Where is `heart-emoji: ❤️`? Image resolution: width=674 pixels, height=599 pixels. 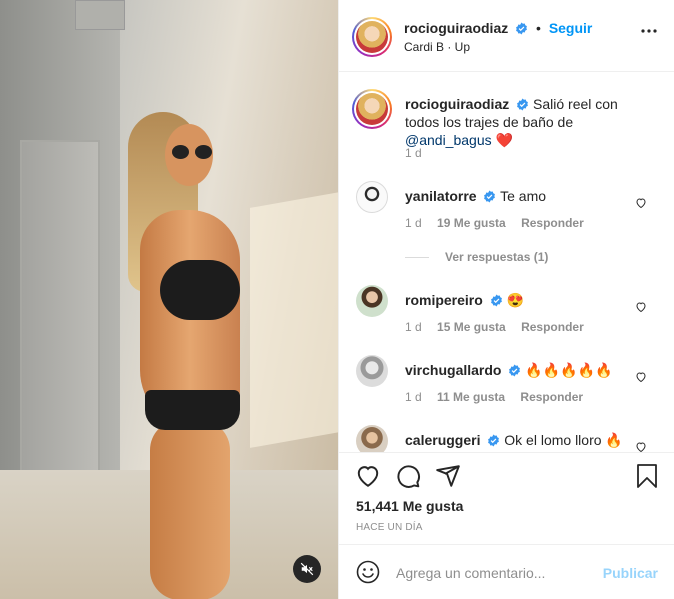 heart-emoji: ❤️ is located at coordinates (504, 140).